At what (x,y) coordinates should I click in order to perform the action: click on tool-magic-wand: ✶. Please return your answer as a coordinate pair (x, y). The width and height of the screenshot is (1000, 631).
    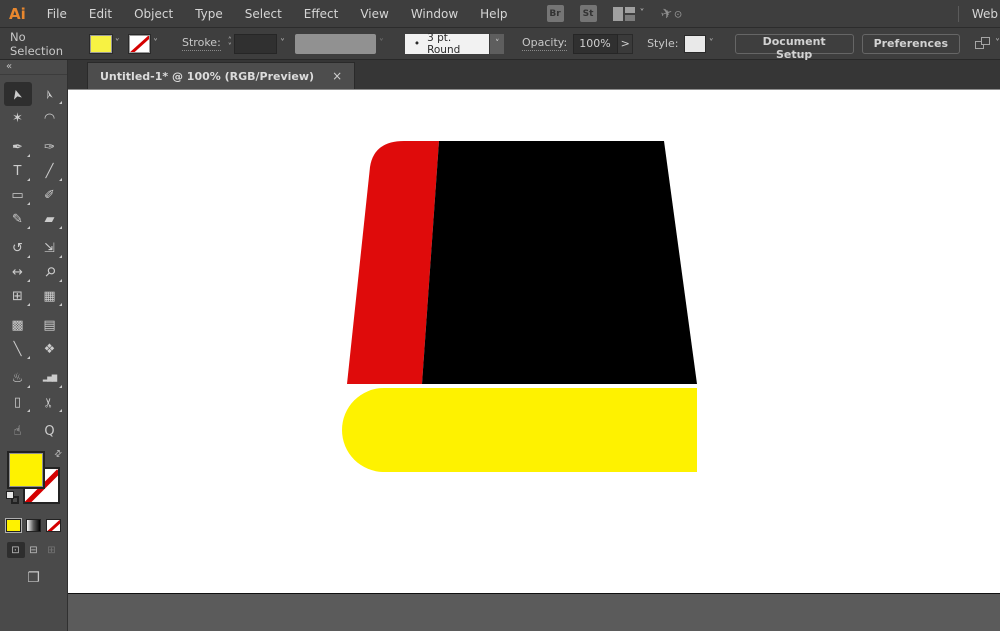
    Looking at the image, I should click on (18, 118).